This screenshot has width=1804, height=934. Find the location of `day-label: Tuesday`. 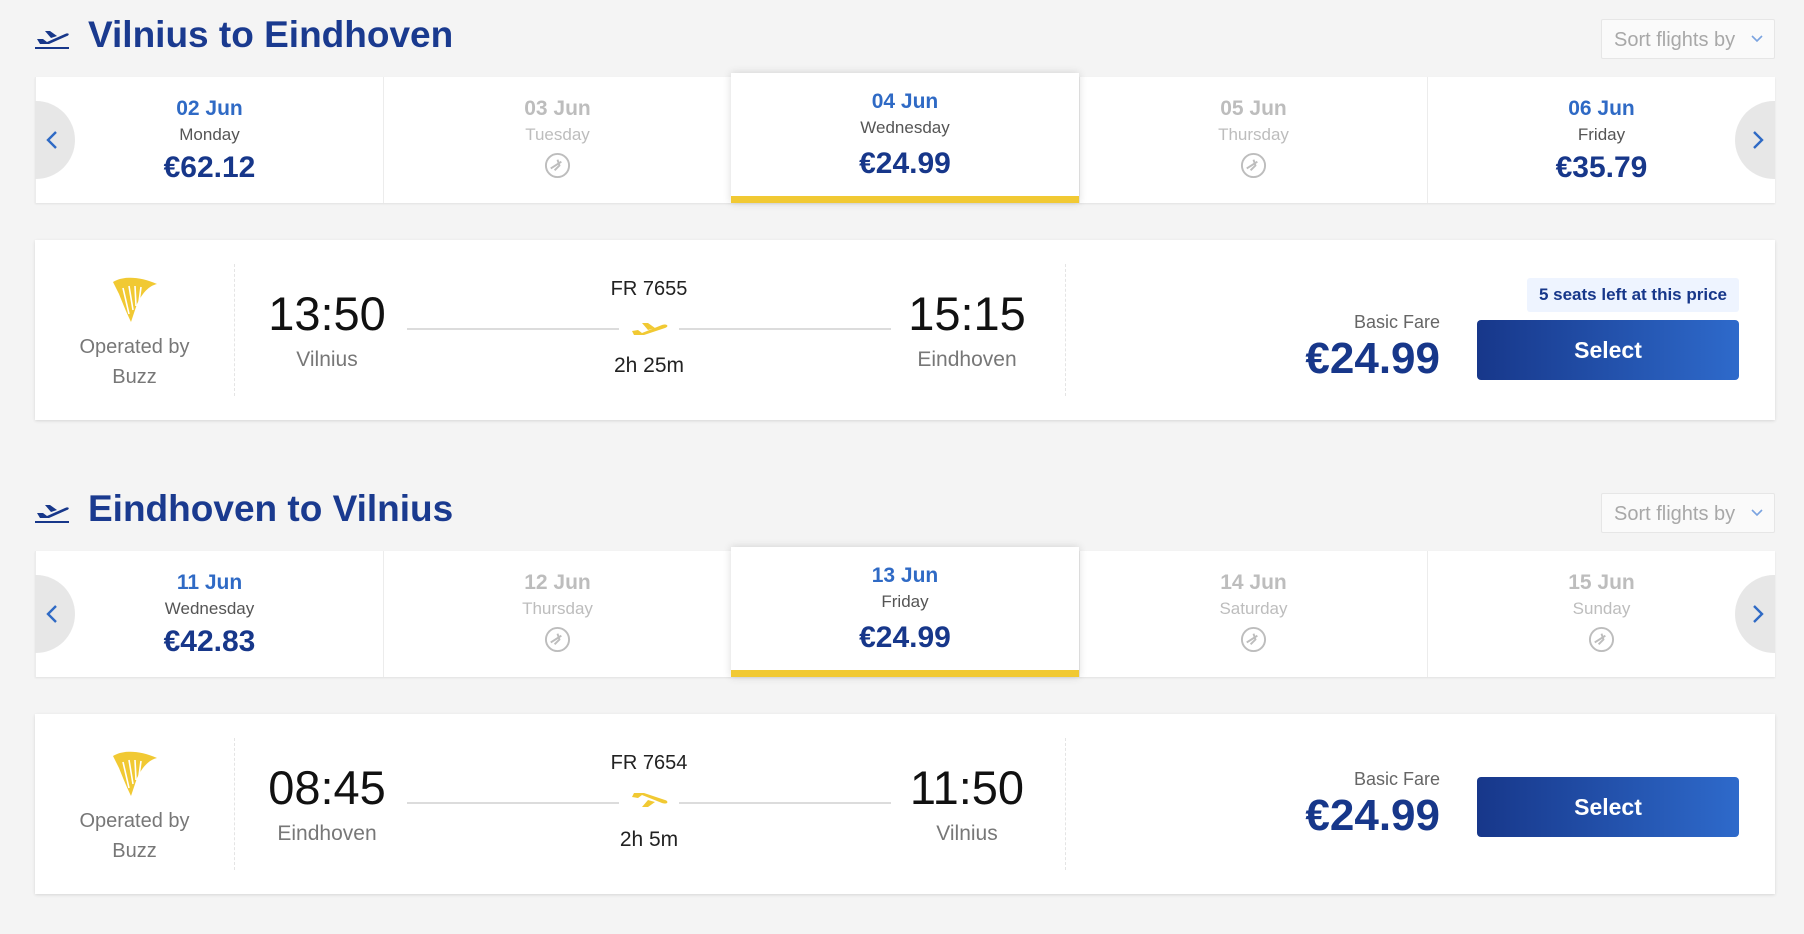

day-label: Tuesday is located at coordinates (557, 134).